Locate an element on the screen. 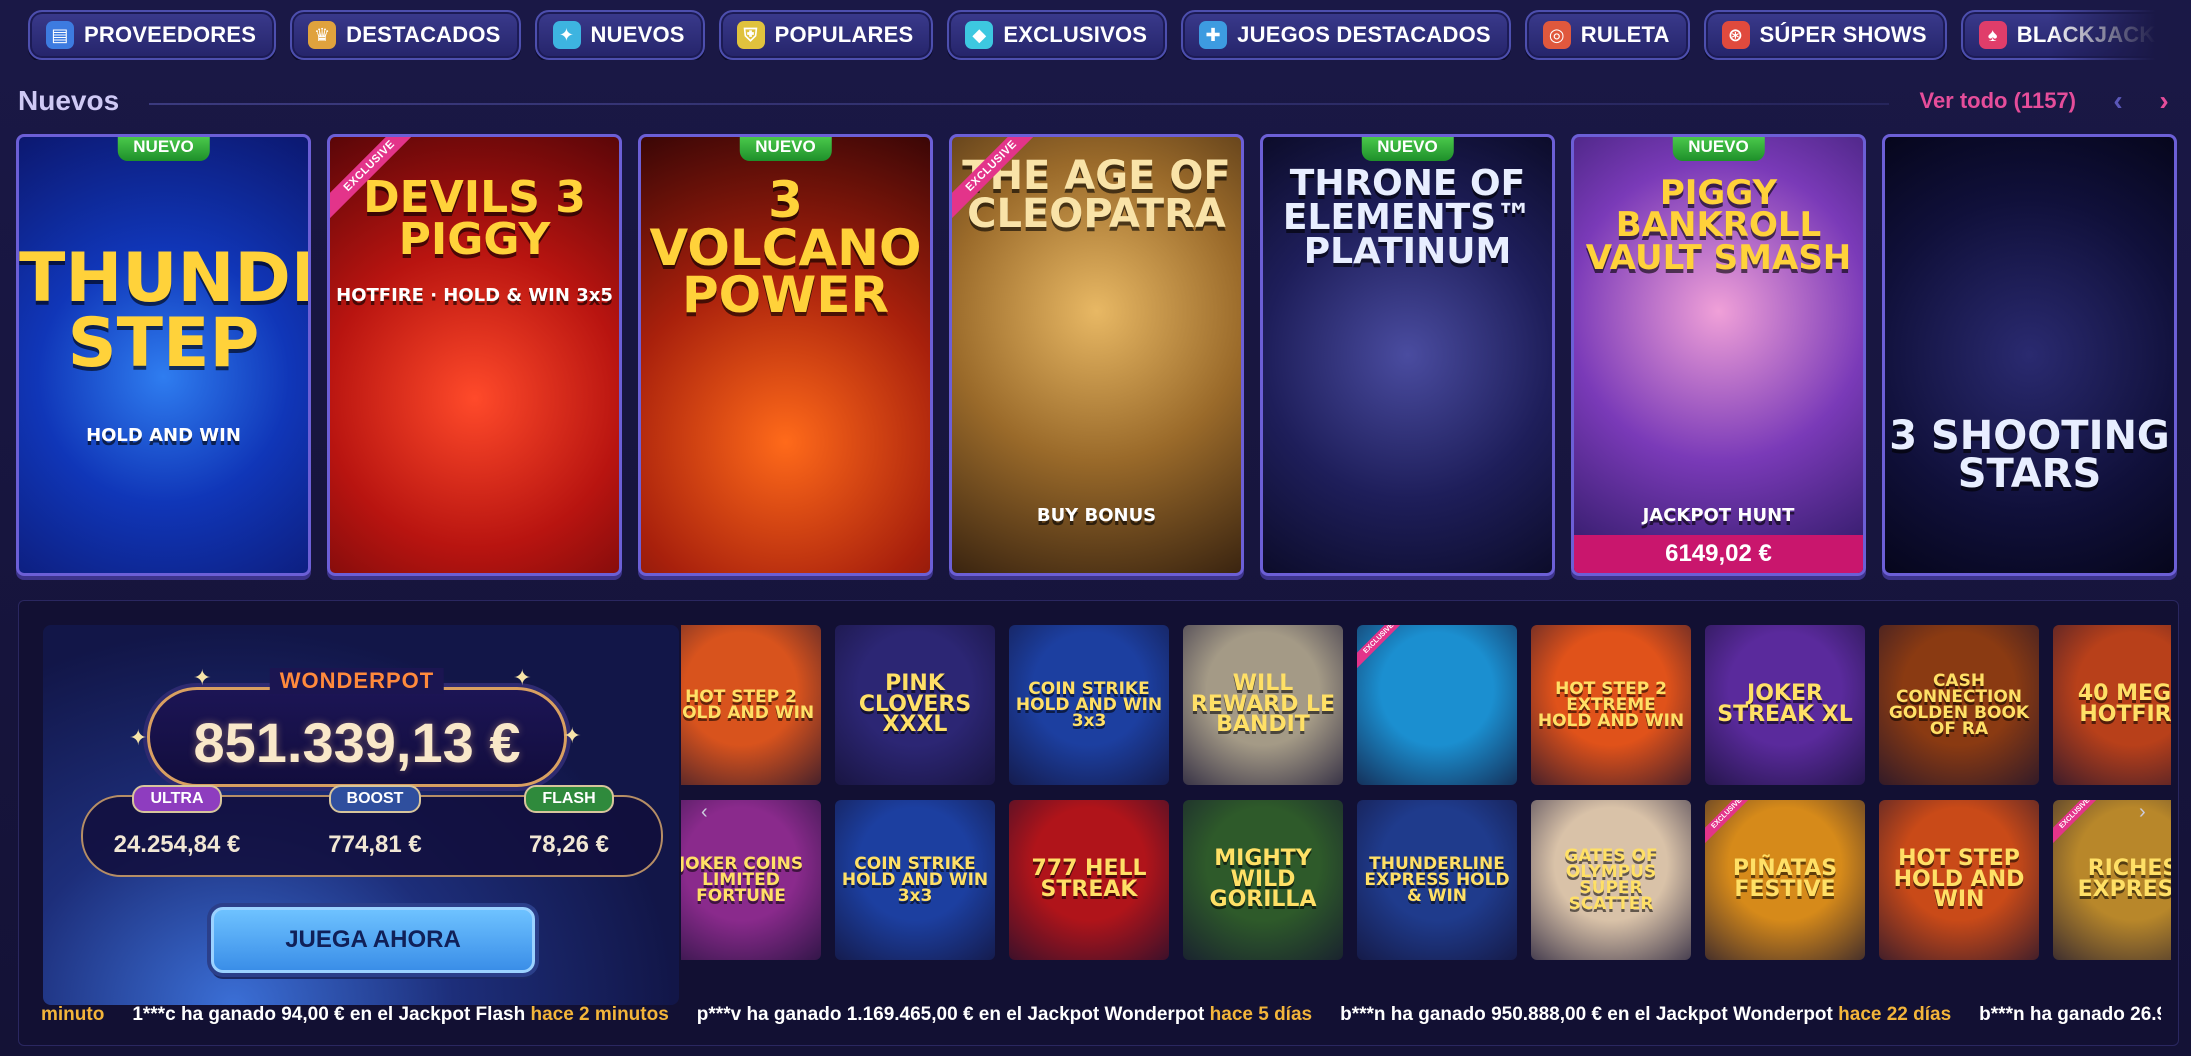 The height and width of the screenshot is (1056, 2191). tier-label: ULTRA is located at coordinates (177, 799).